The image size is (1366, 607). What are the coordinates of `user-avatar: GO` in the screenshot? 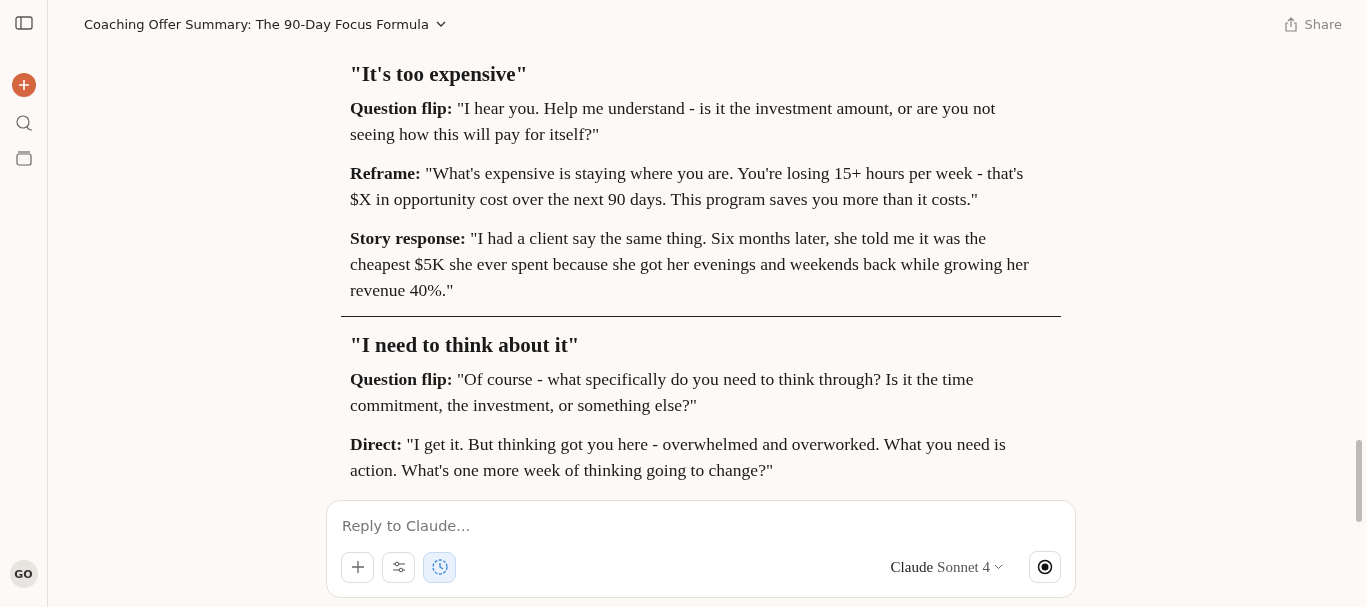 It's located at (23, 574).